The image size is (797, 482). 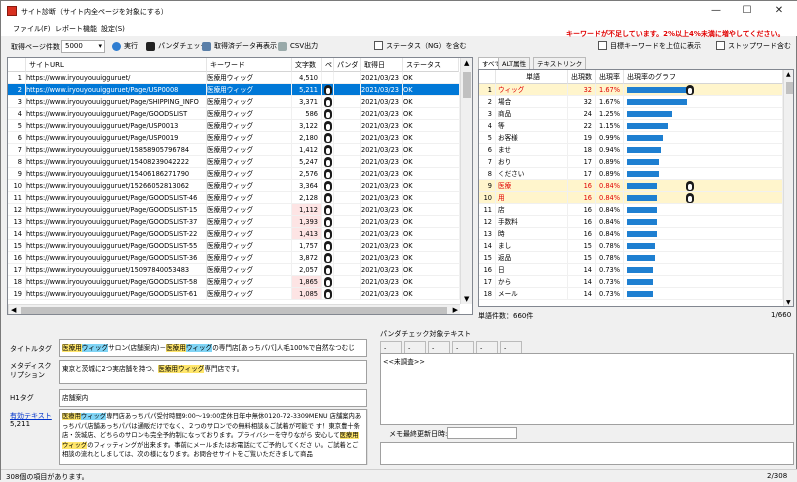 I want to click on window-title: サイト診断（サイト内全ページを対象にする）, so click(x=94, y=12).